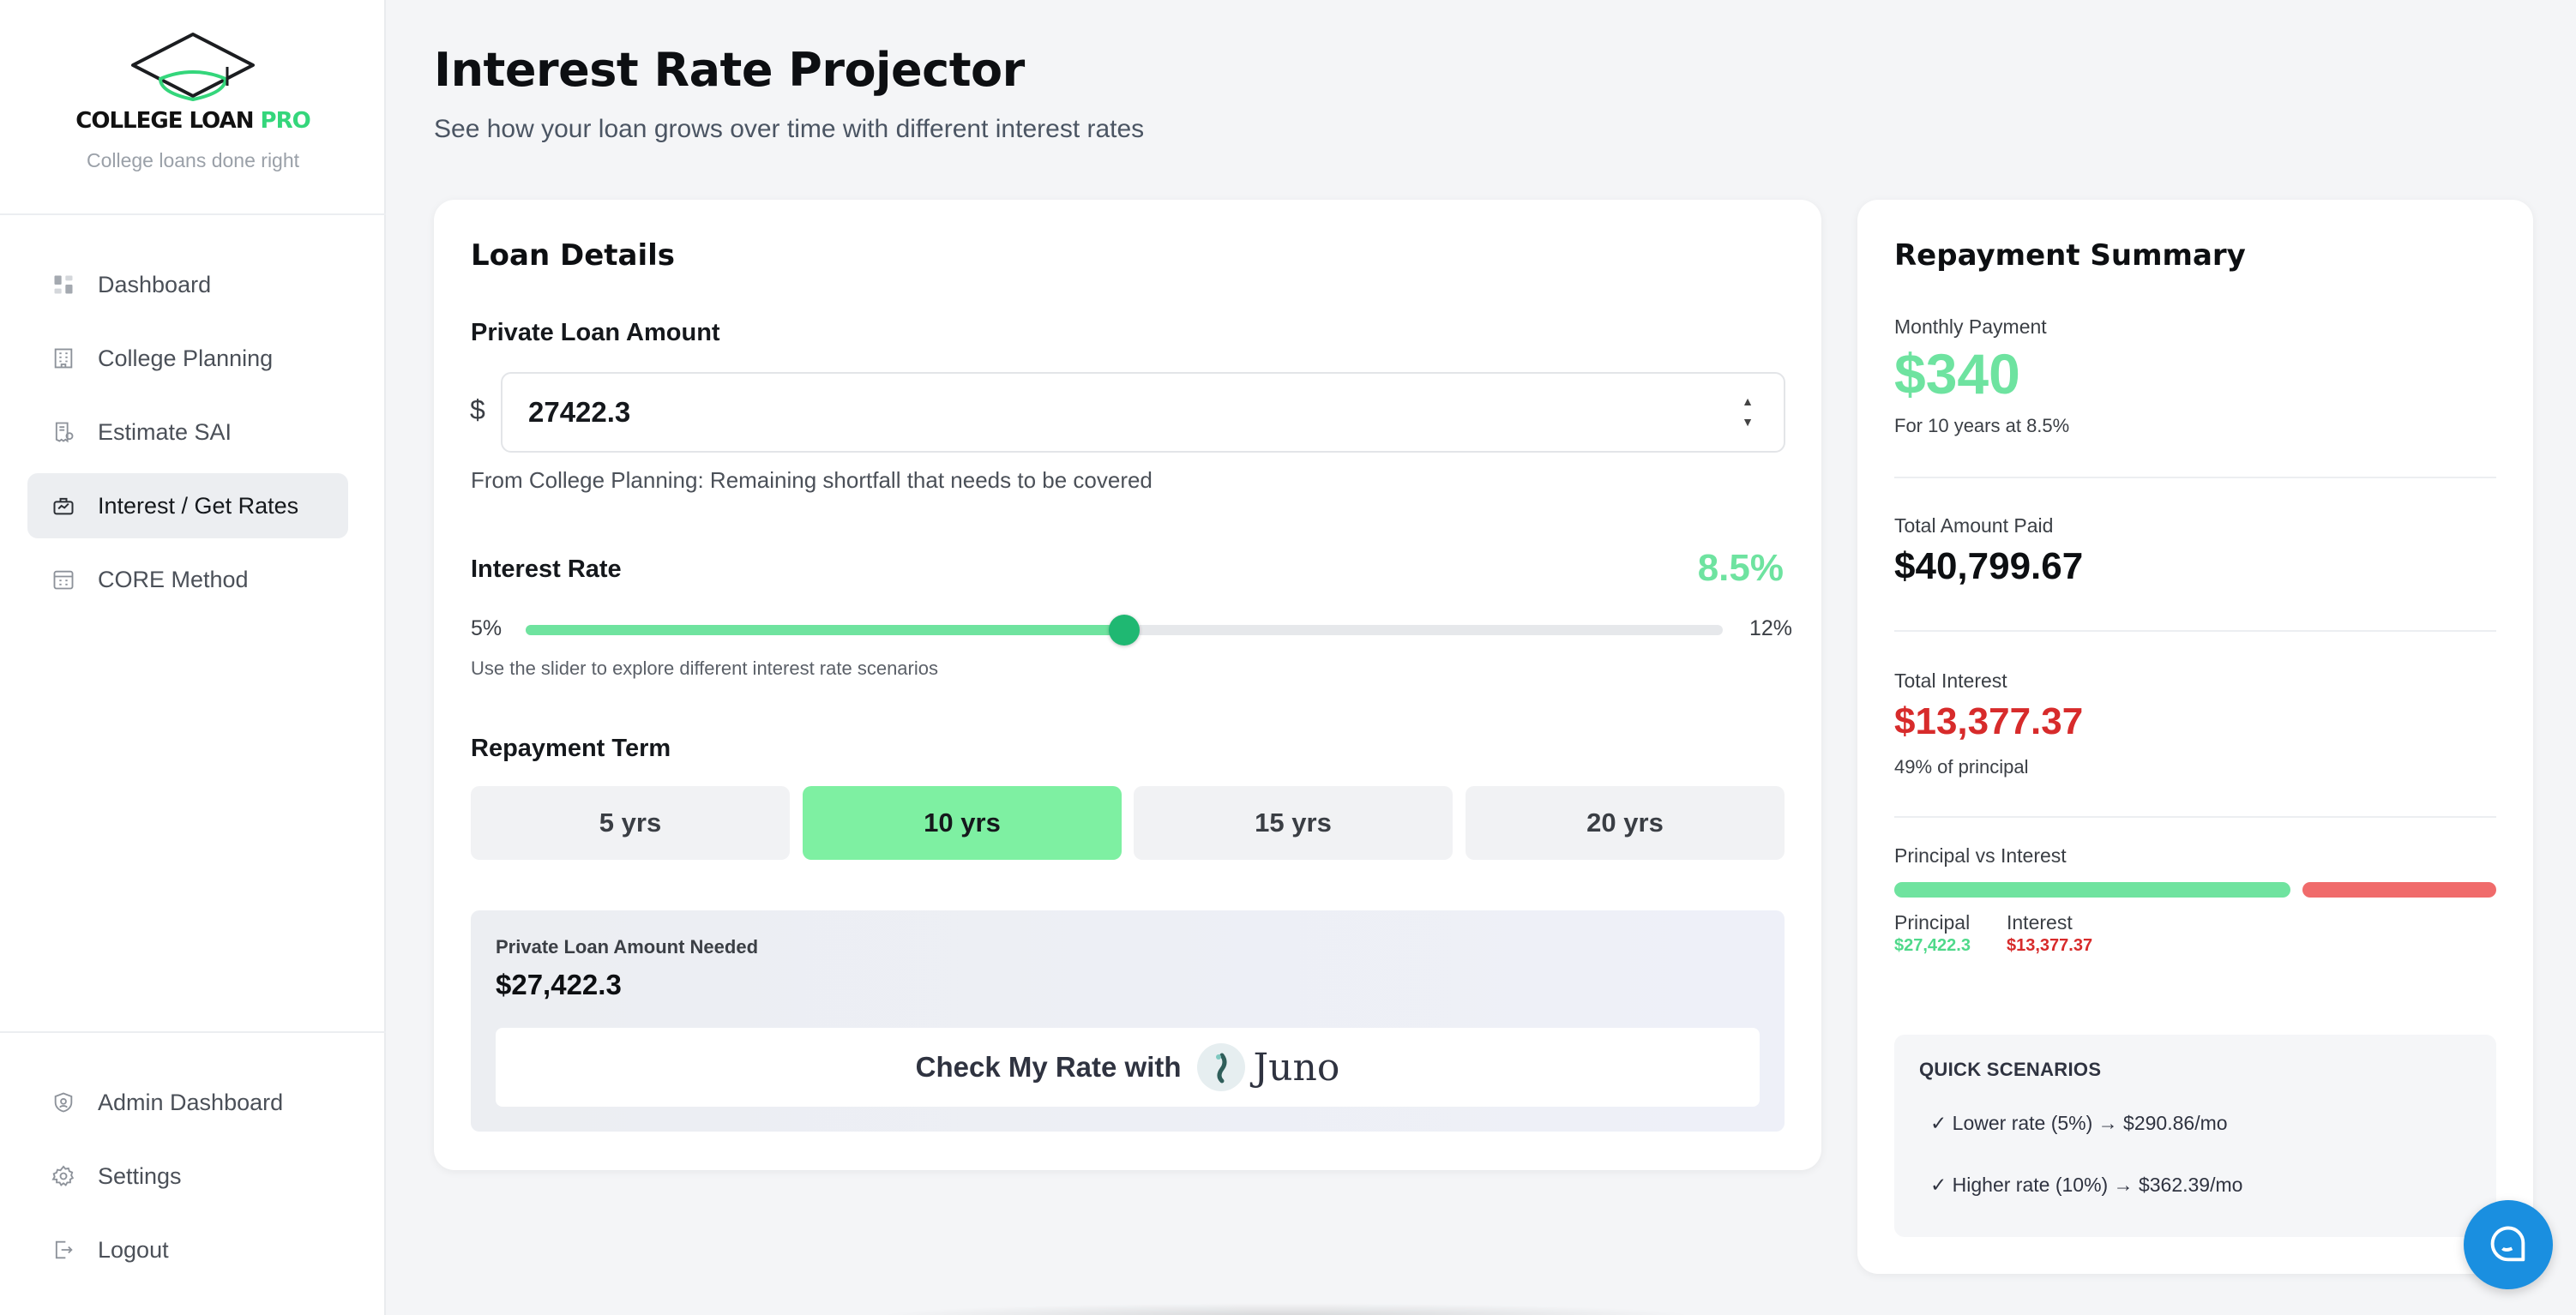  Describe the element at coordinates (1747, 401) in the screenshot. I see `stepper-up-icon: ▲` at that location.